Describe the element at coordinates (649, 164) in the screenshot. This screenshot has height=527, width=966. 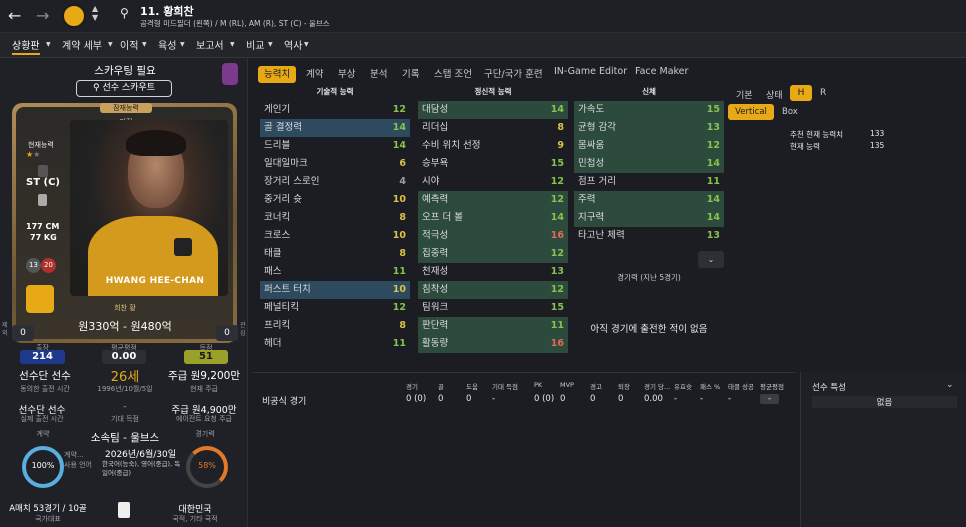
I see `attribute-row: 민첩성 14` at that location.